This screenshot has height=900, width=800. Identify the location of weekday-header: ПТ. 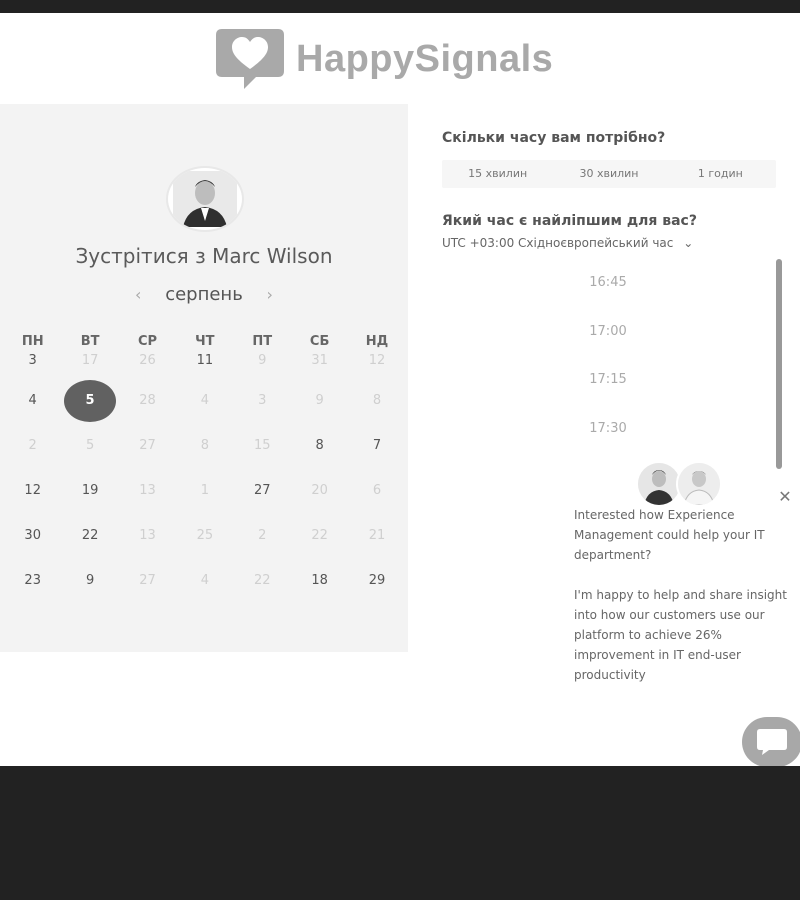
(262, 341).